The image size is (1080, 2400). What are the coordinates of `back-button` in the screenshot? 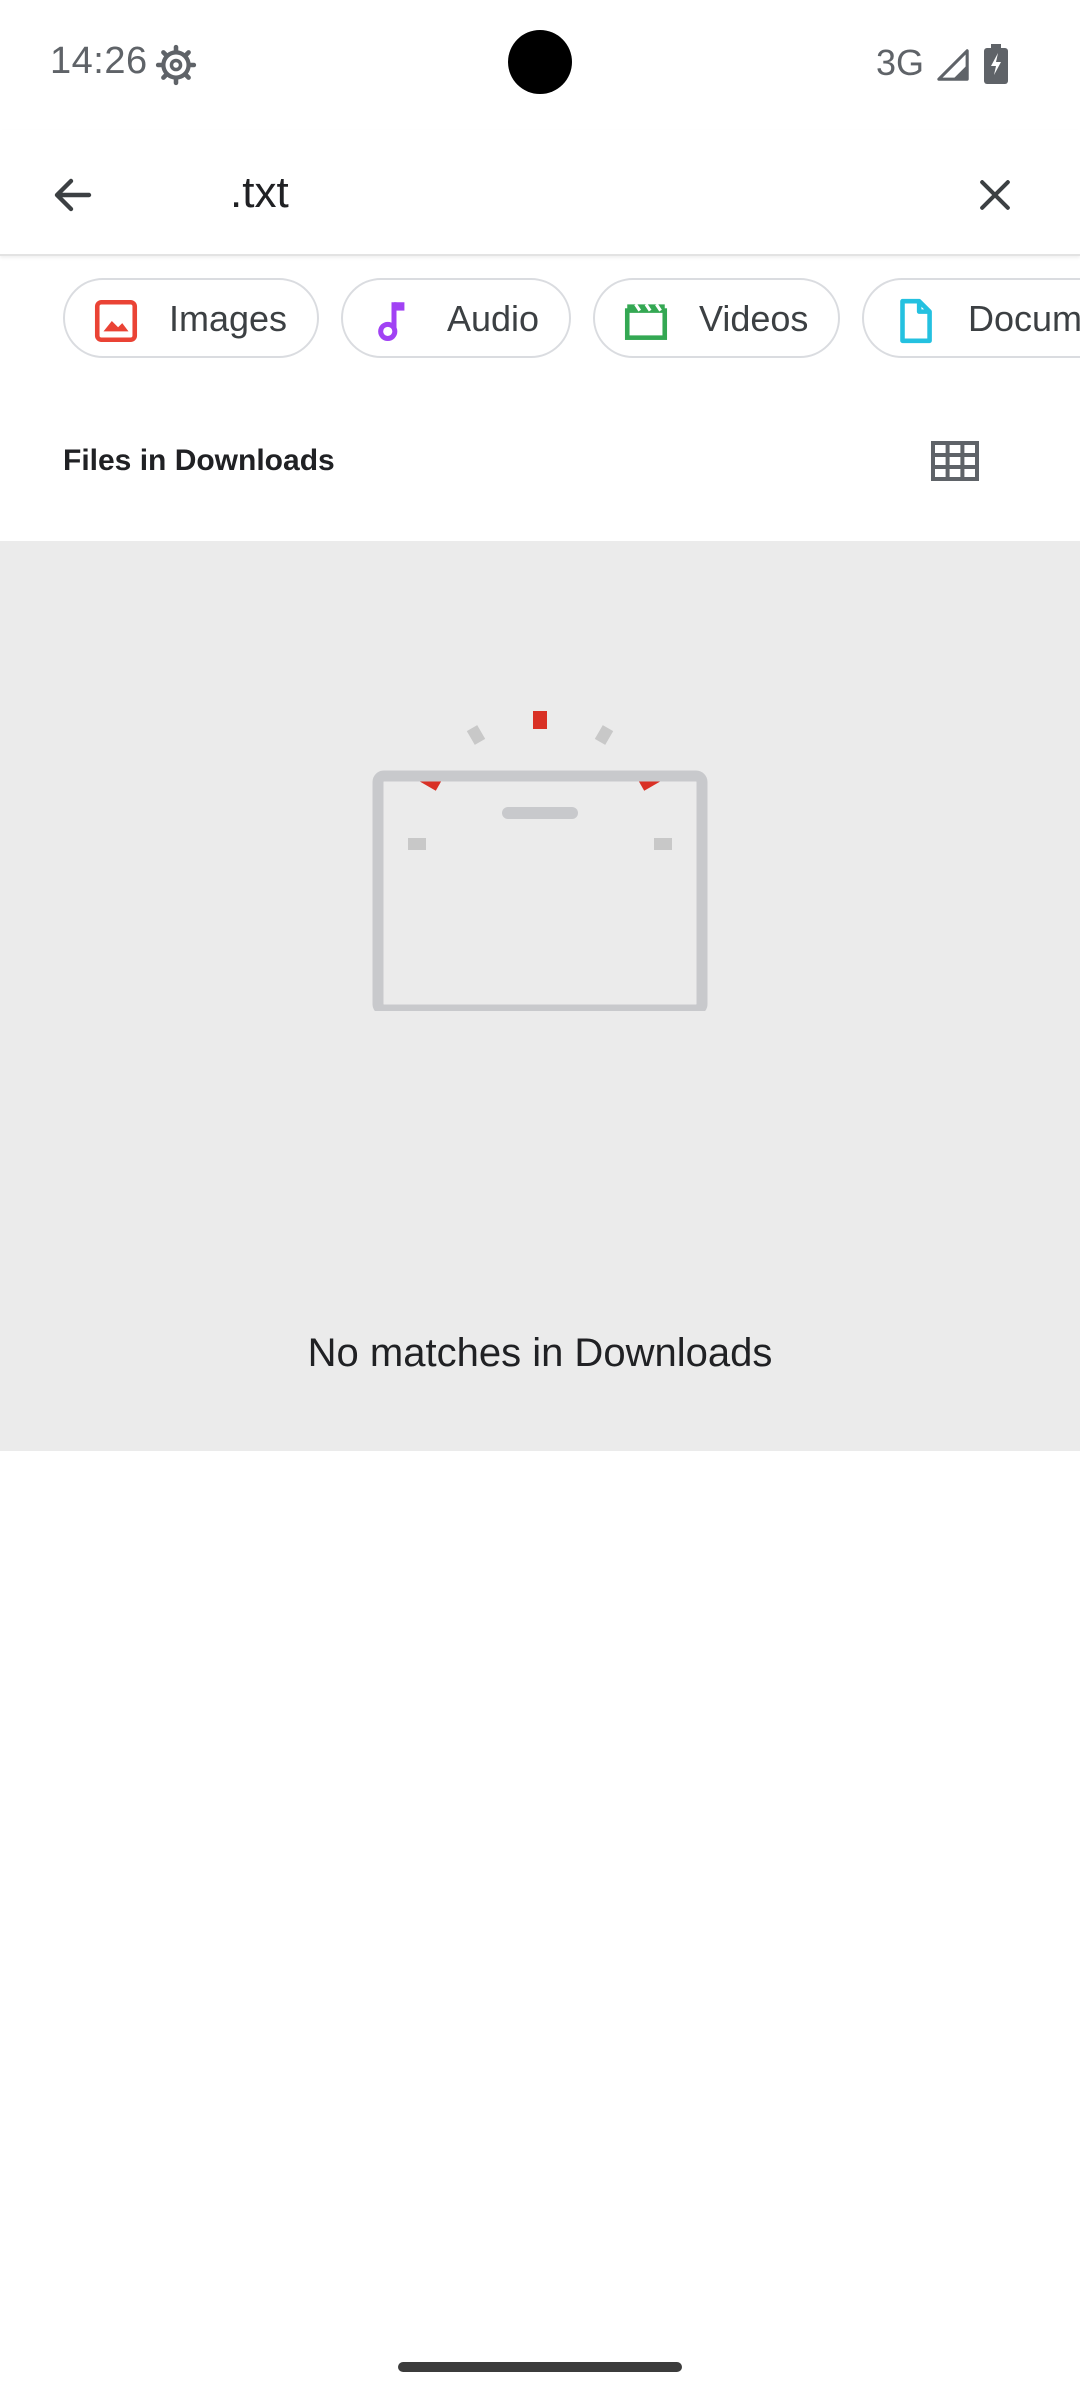 It's located at (73, 195).